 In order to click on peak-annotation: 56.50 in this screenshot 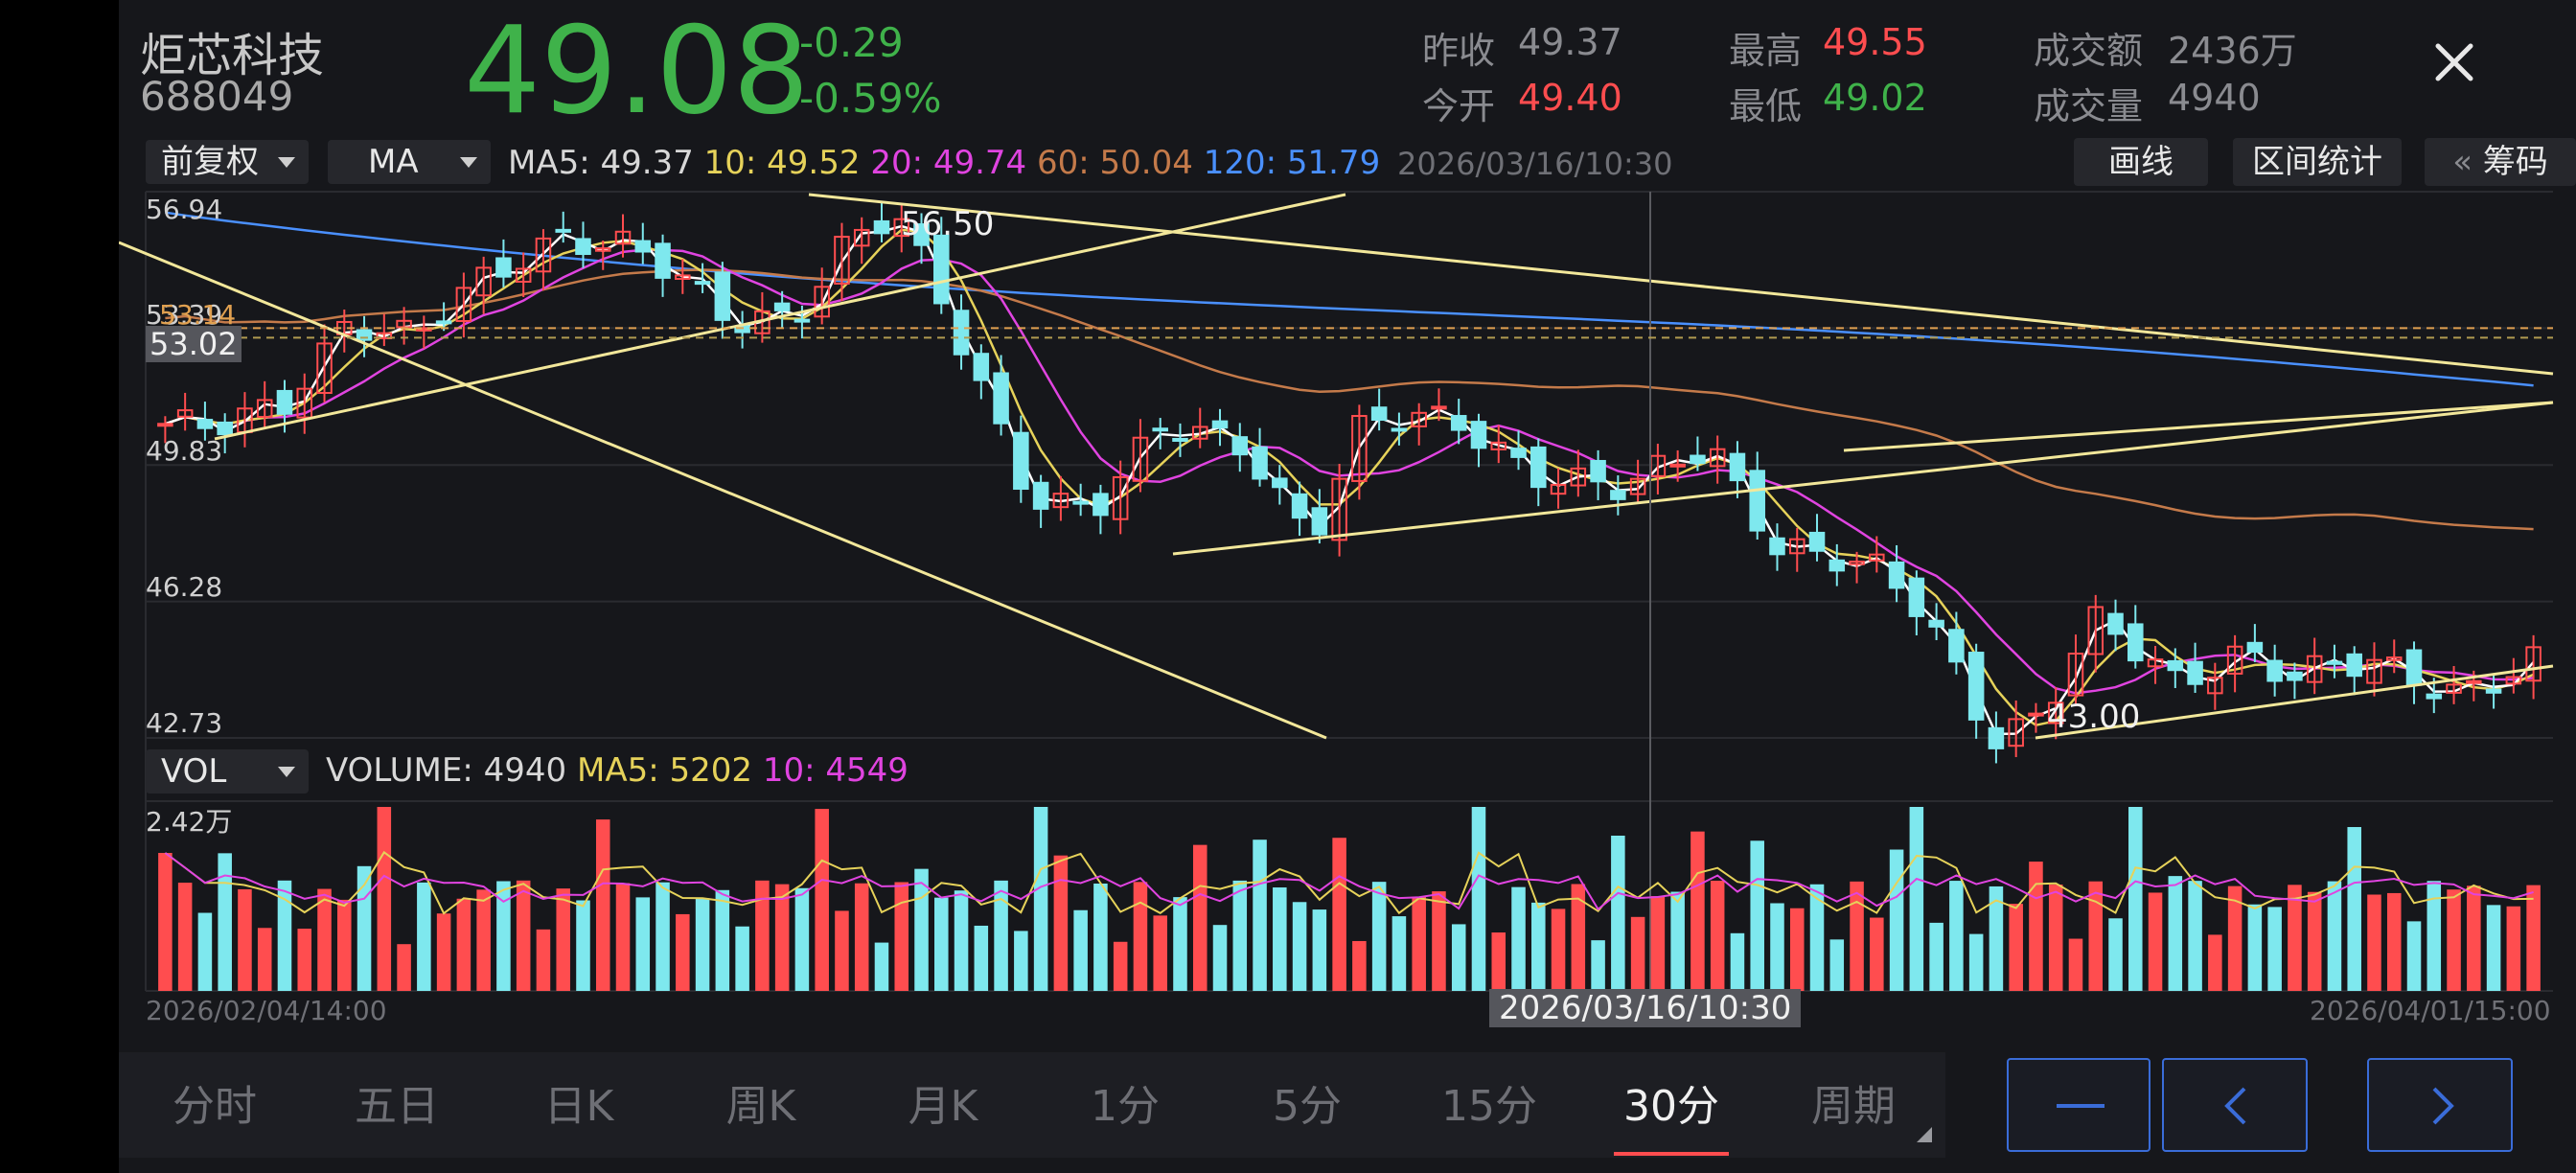, I will do `click(948, 224)`.